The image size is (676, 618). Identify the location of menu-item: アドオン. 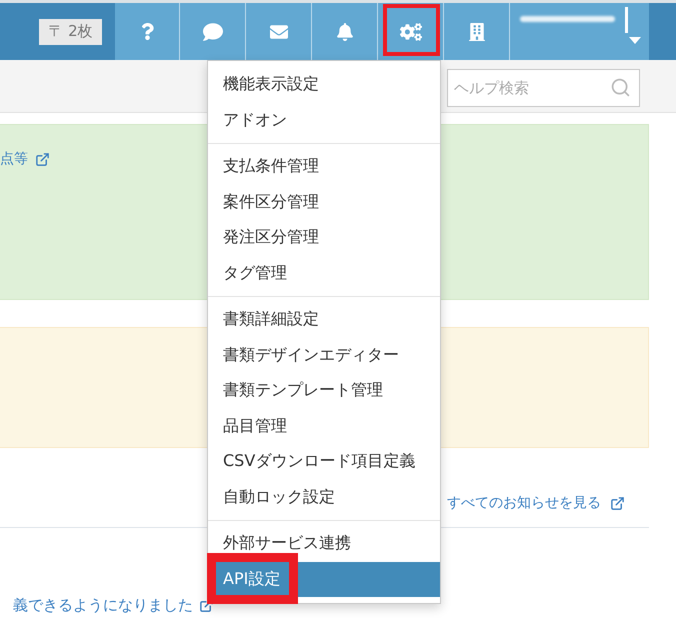
(324, 120).